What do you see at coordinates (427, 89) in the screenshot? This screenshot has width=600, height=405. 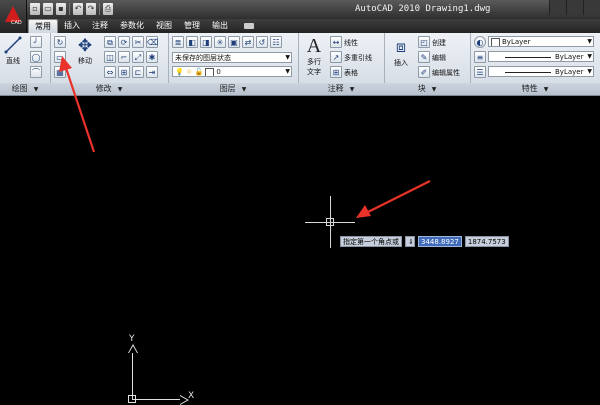 I see `block-panel-title: 块 ▼` at bounding box center [427, 89].